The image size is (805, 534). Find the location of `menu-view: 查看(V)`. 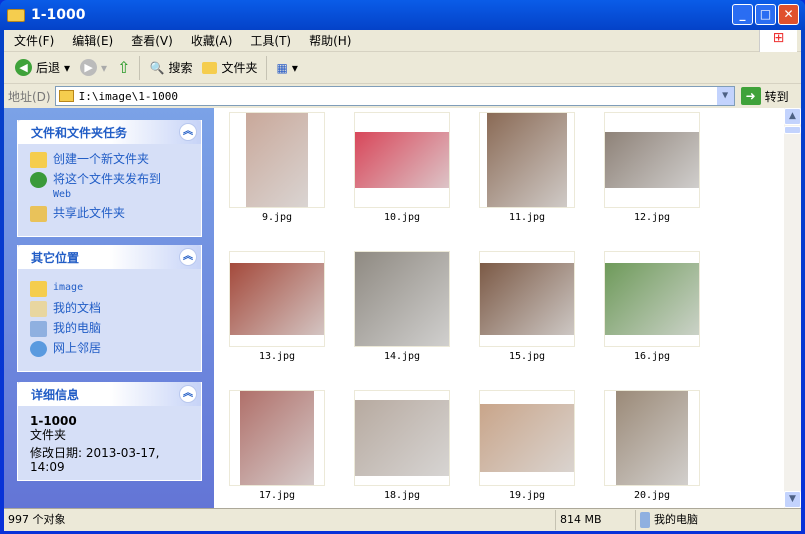

menu-view: 查看(V) is located at coordinates (152, 40).